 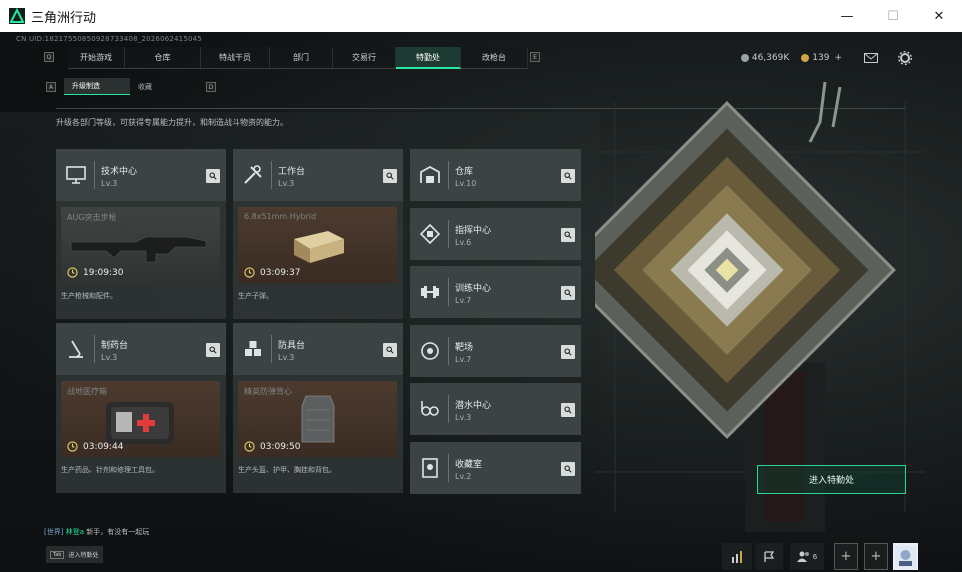 What do you see at coordinates (428, 58) in the screenshot?
I see `nav-tab-5: 特勤处` at bounding box center [428, 58].